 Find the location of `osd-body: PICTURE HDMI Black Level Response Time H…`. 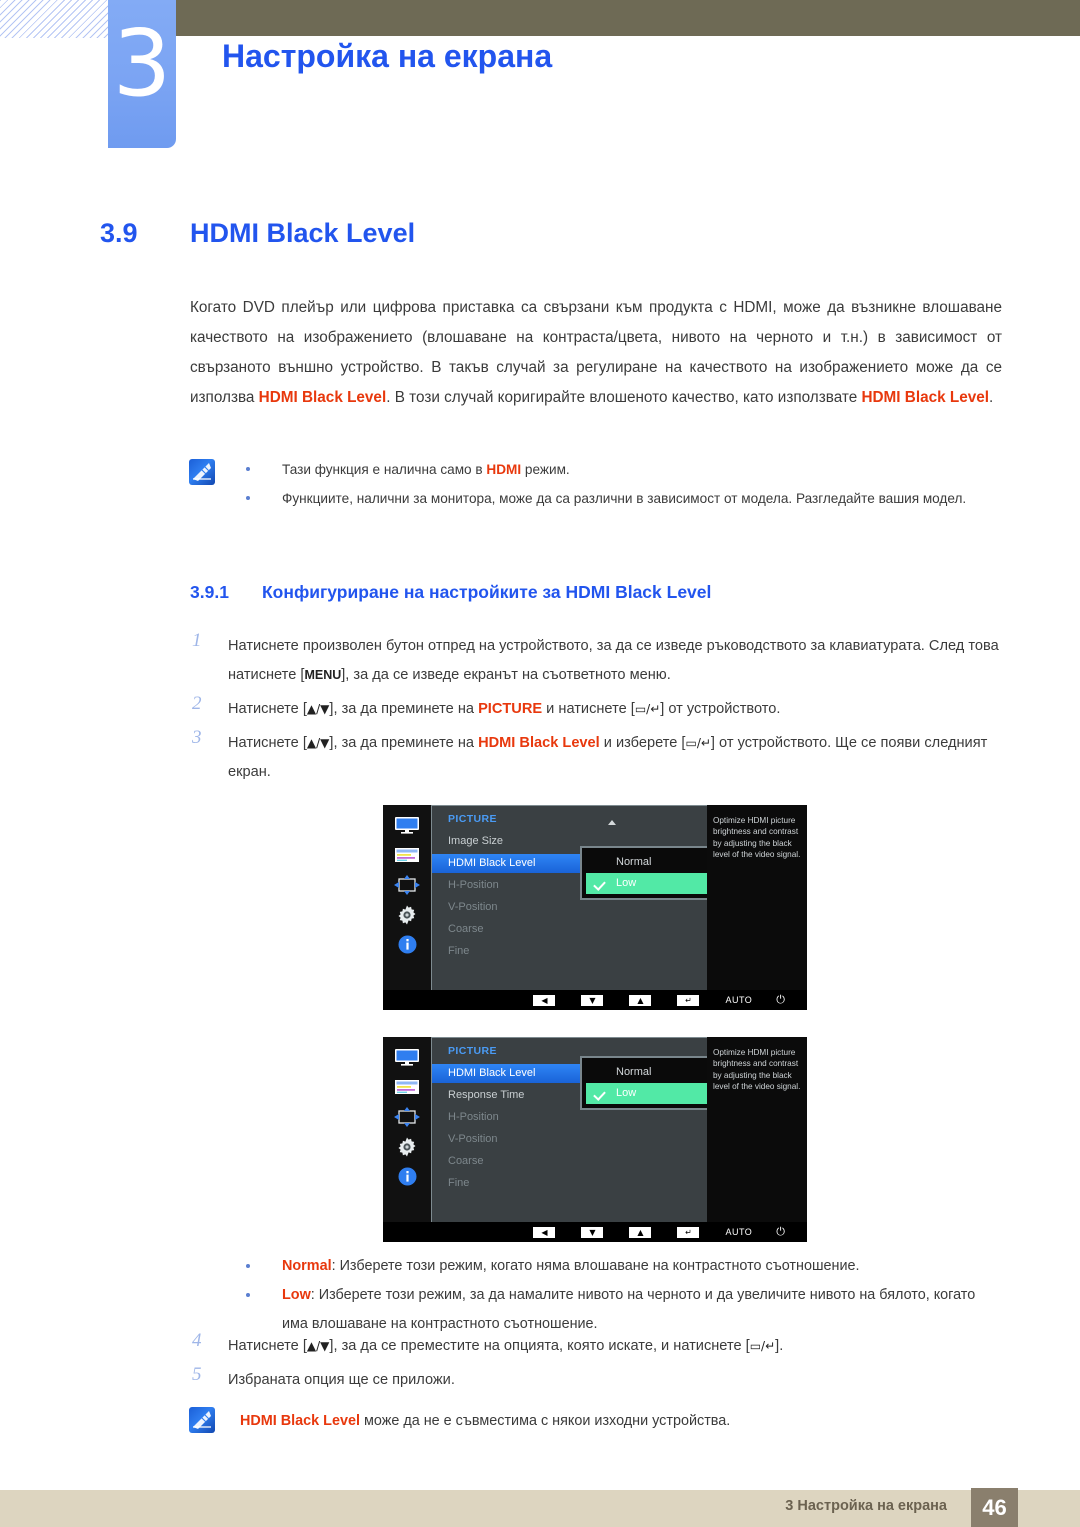

osd-body: PICTURE HDMI Black Level Response Time H… is located at coordinates (595, 1129).